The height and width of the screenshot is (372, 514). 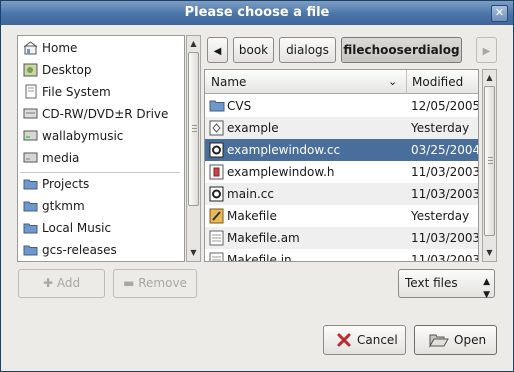 What do you see at coordinates (341, 150) in the screenshot?
I see `file-row-examplewindow-cc: examplewindow.cc 03/25/2004` at bounding box center [341, 150].